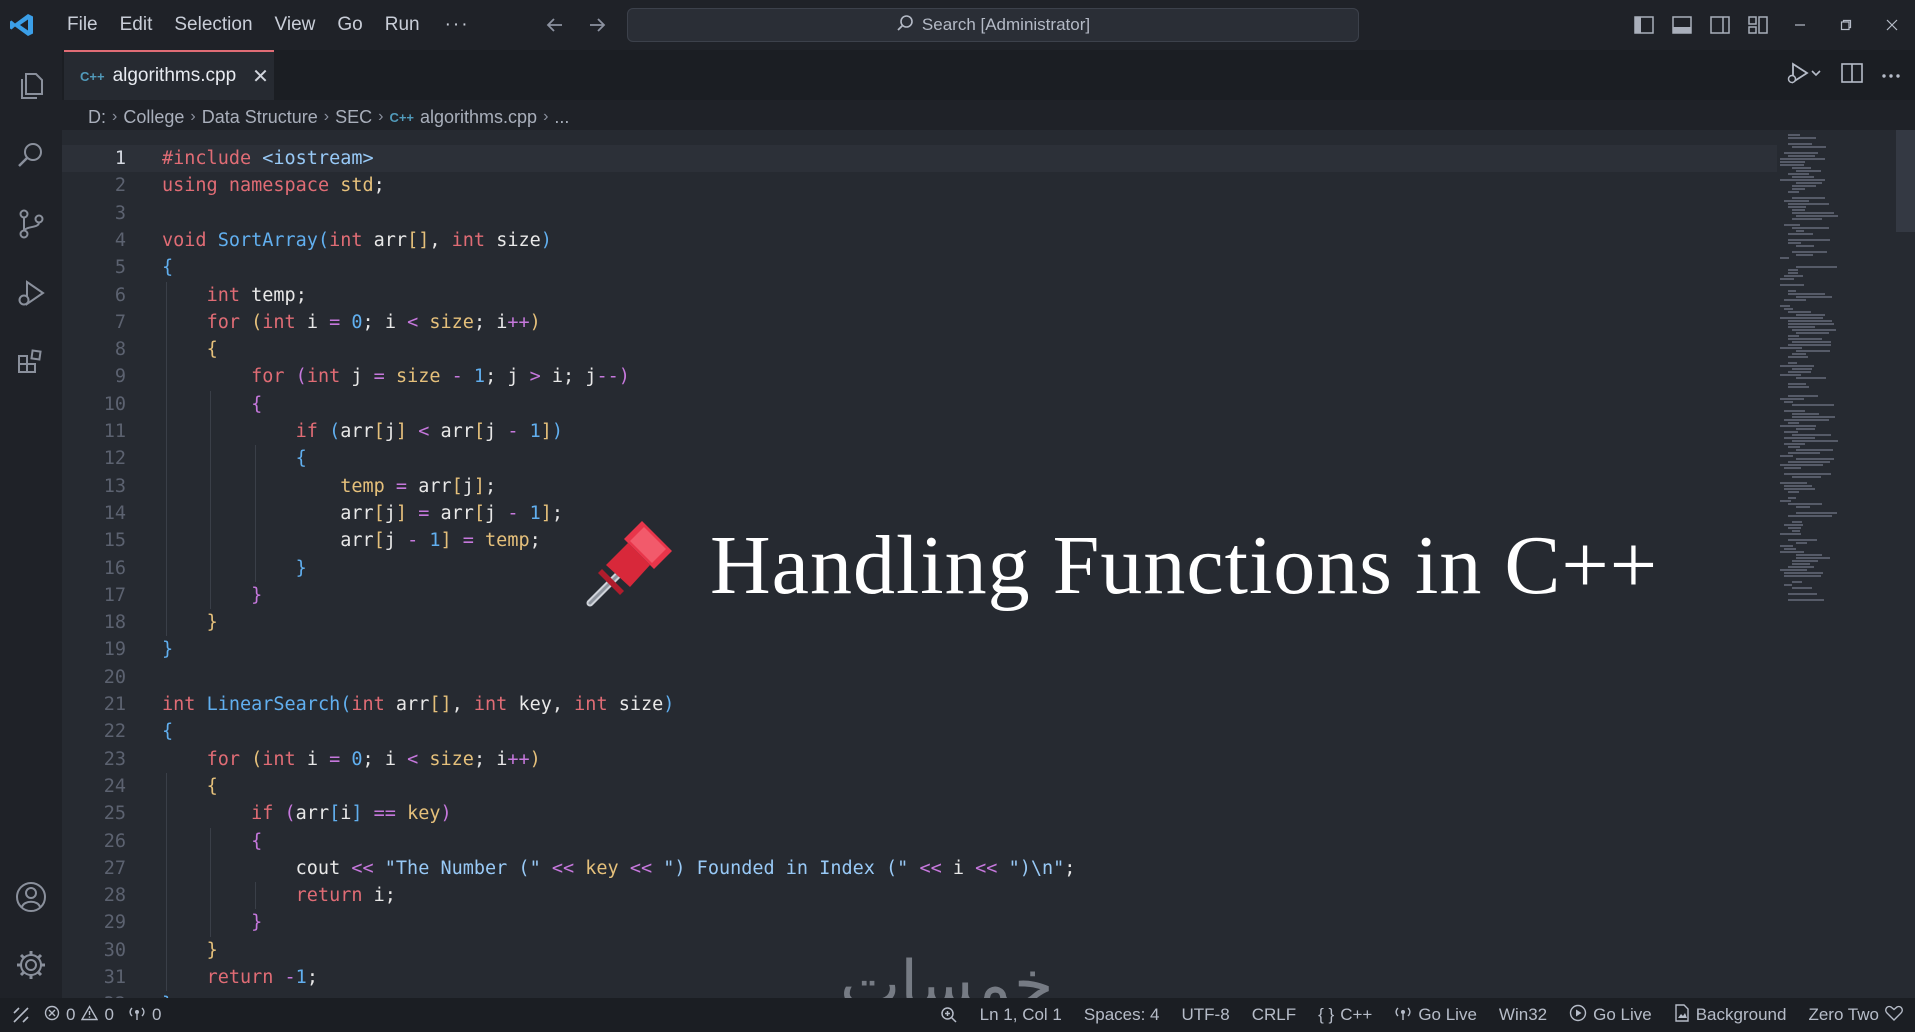 The height and width of the screenshot is (1032, 1915). I want to click on manage-gear-icon, so click(31, 965).